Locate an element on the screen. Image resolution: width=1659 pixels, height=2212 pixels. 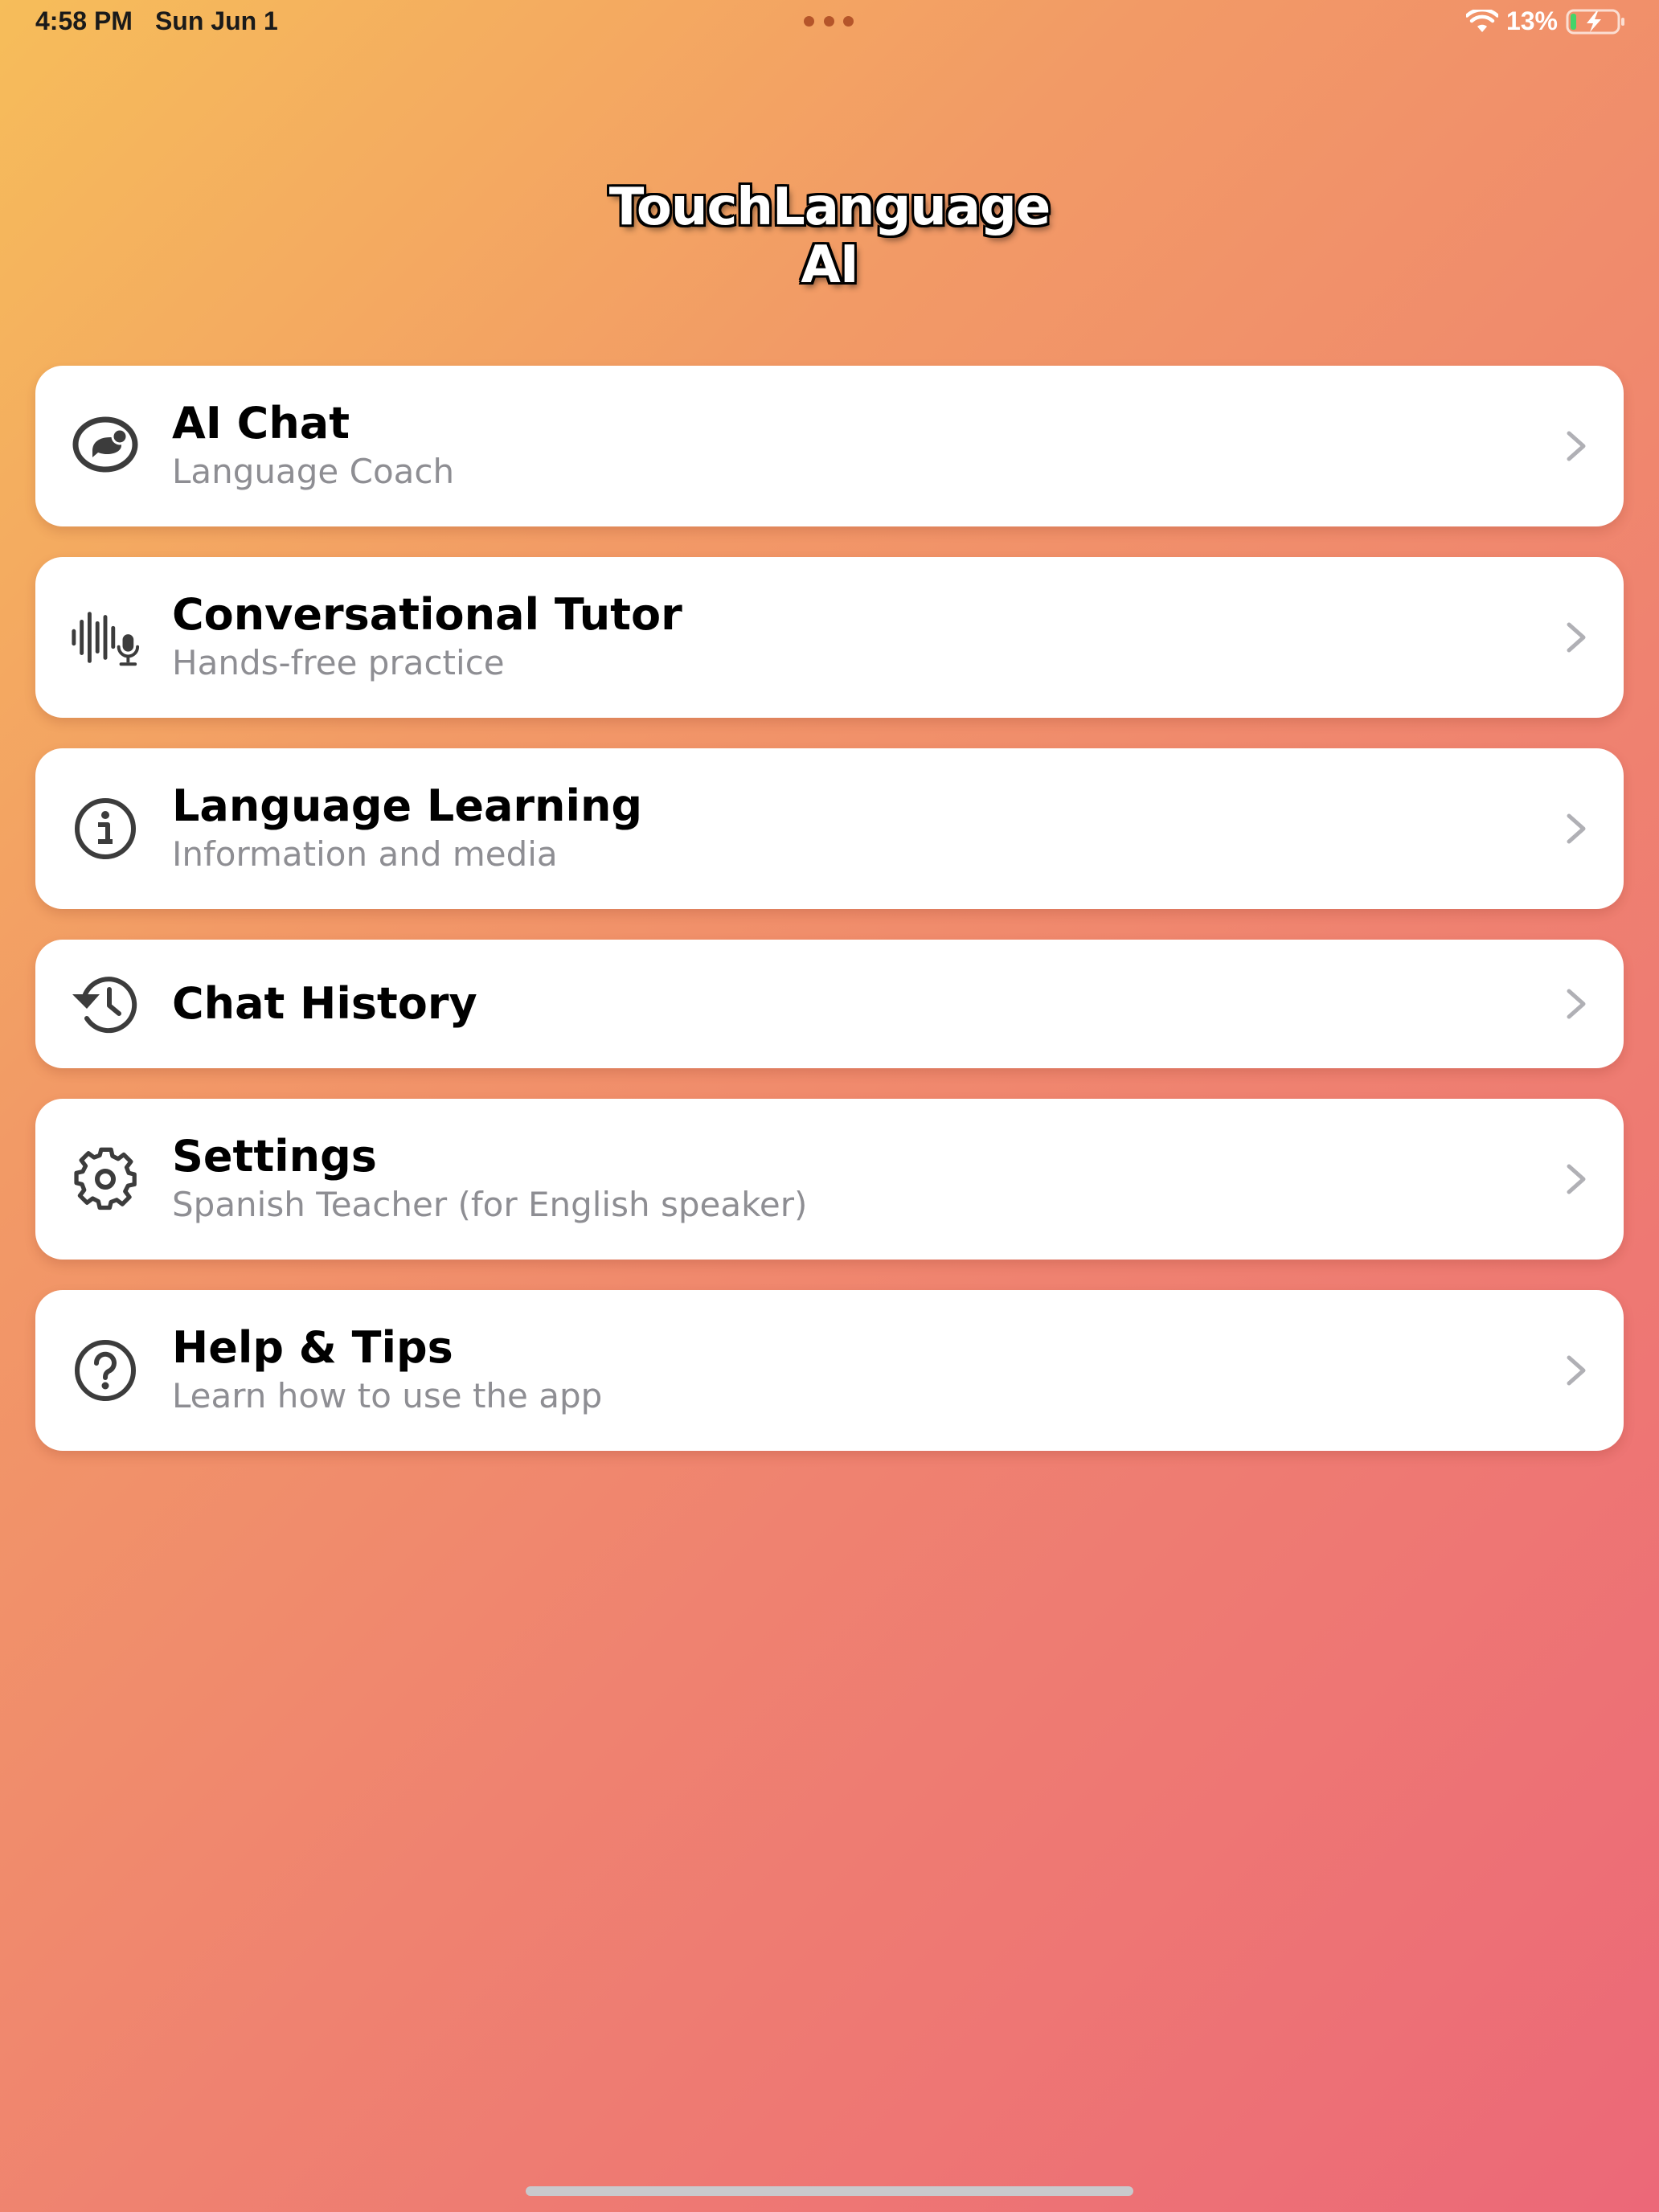
menu-item-title: Language Learning is located at coordinates (407, 805).